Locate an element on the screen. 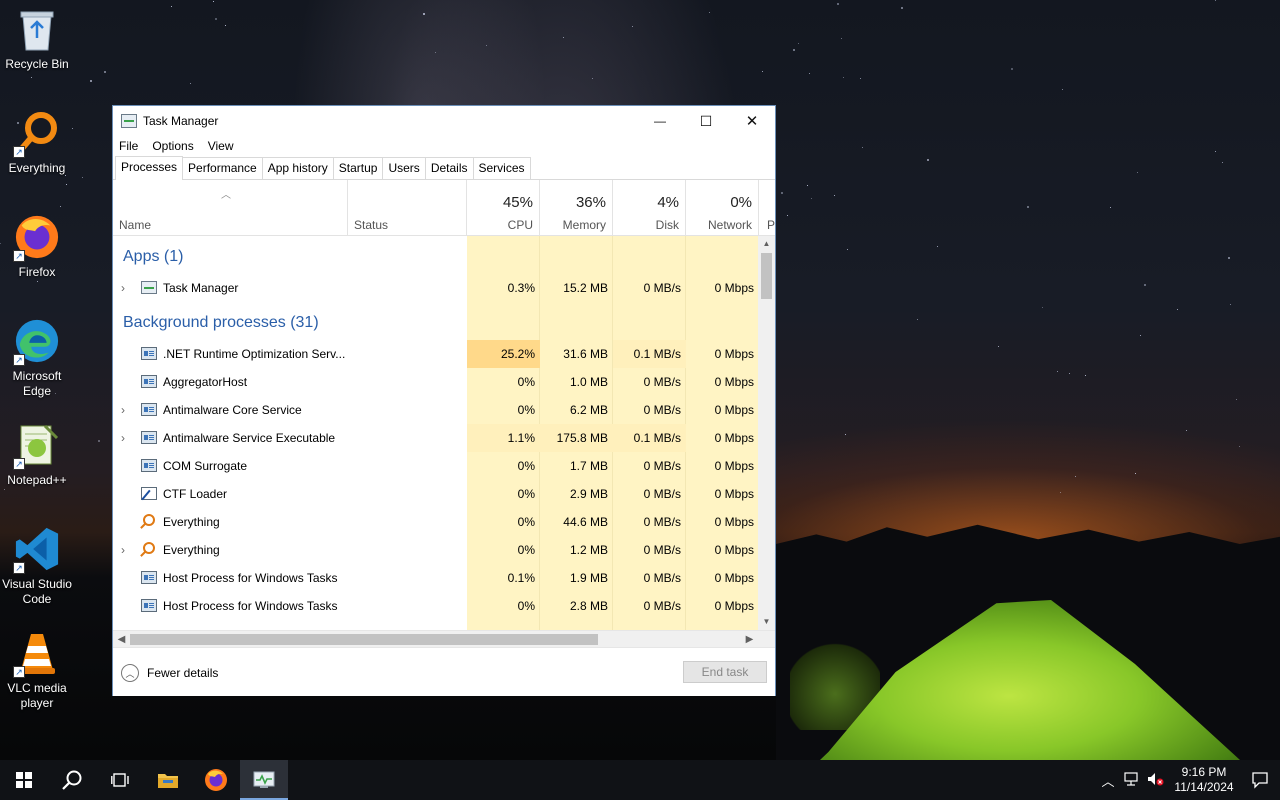  task-view-icon is located at coordinates (120, 780).